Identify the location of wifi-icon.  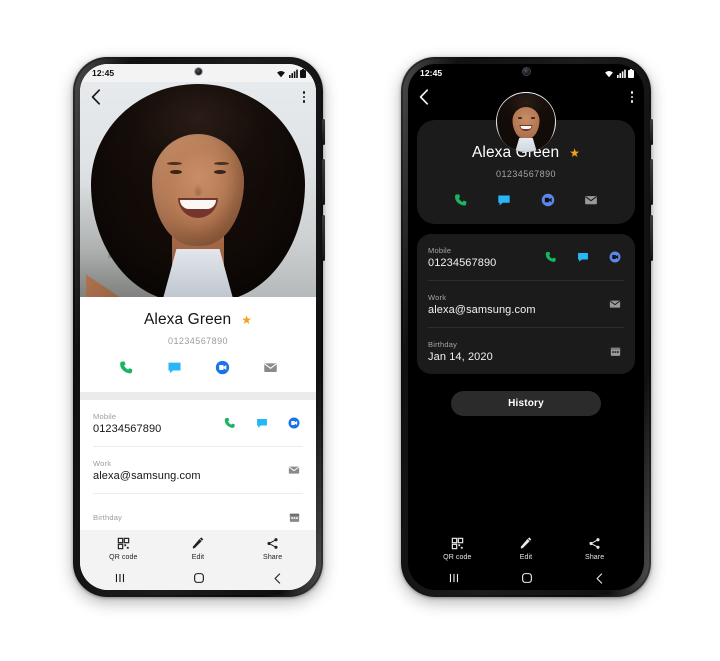
(609, 73).